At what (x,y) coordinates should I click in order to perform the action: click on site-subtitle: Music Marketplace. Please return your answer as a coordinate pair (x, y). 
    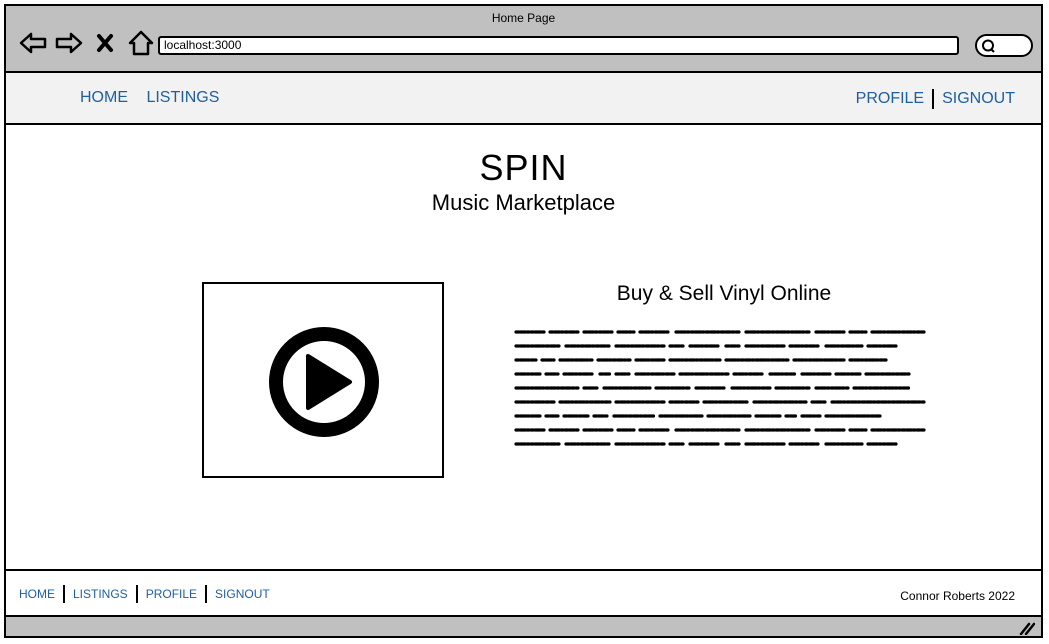
    Looking at the image, I should click on (523, 202).